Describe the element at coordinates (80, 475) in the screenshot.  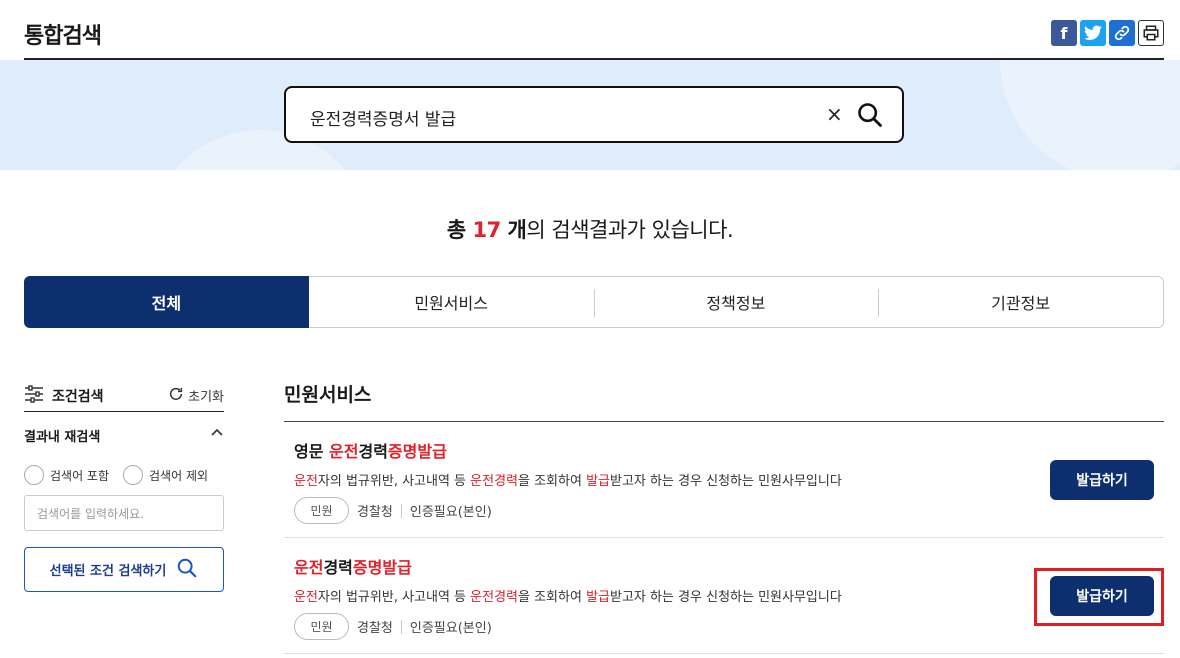
I see `include-label: 검색어 포함` at that location.